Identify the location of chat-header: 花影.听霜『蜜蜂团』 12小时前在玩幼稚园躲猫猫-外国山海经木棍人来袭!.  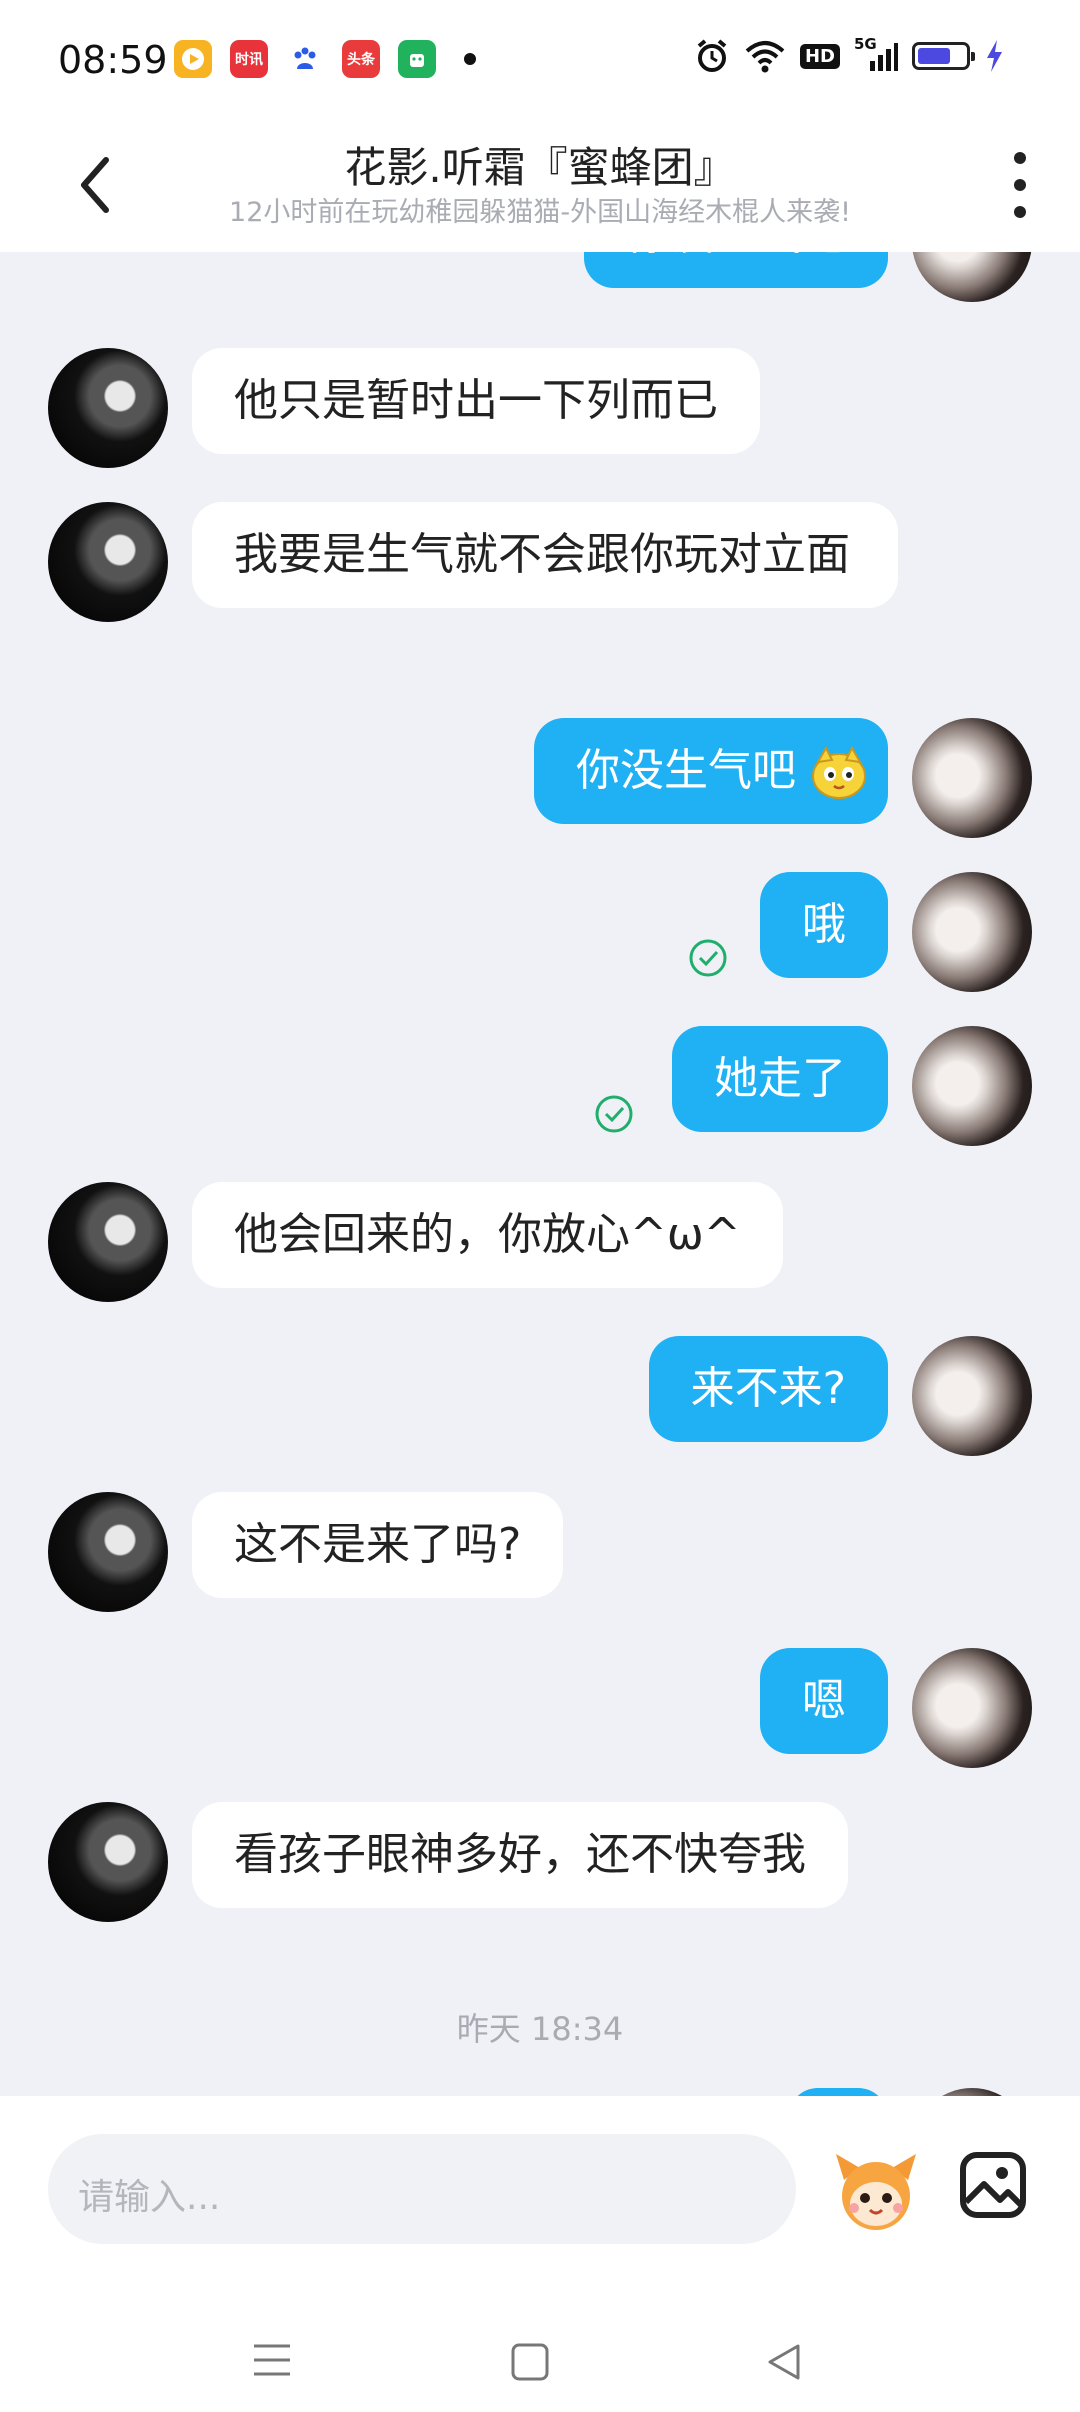
(540, 188).